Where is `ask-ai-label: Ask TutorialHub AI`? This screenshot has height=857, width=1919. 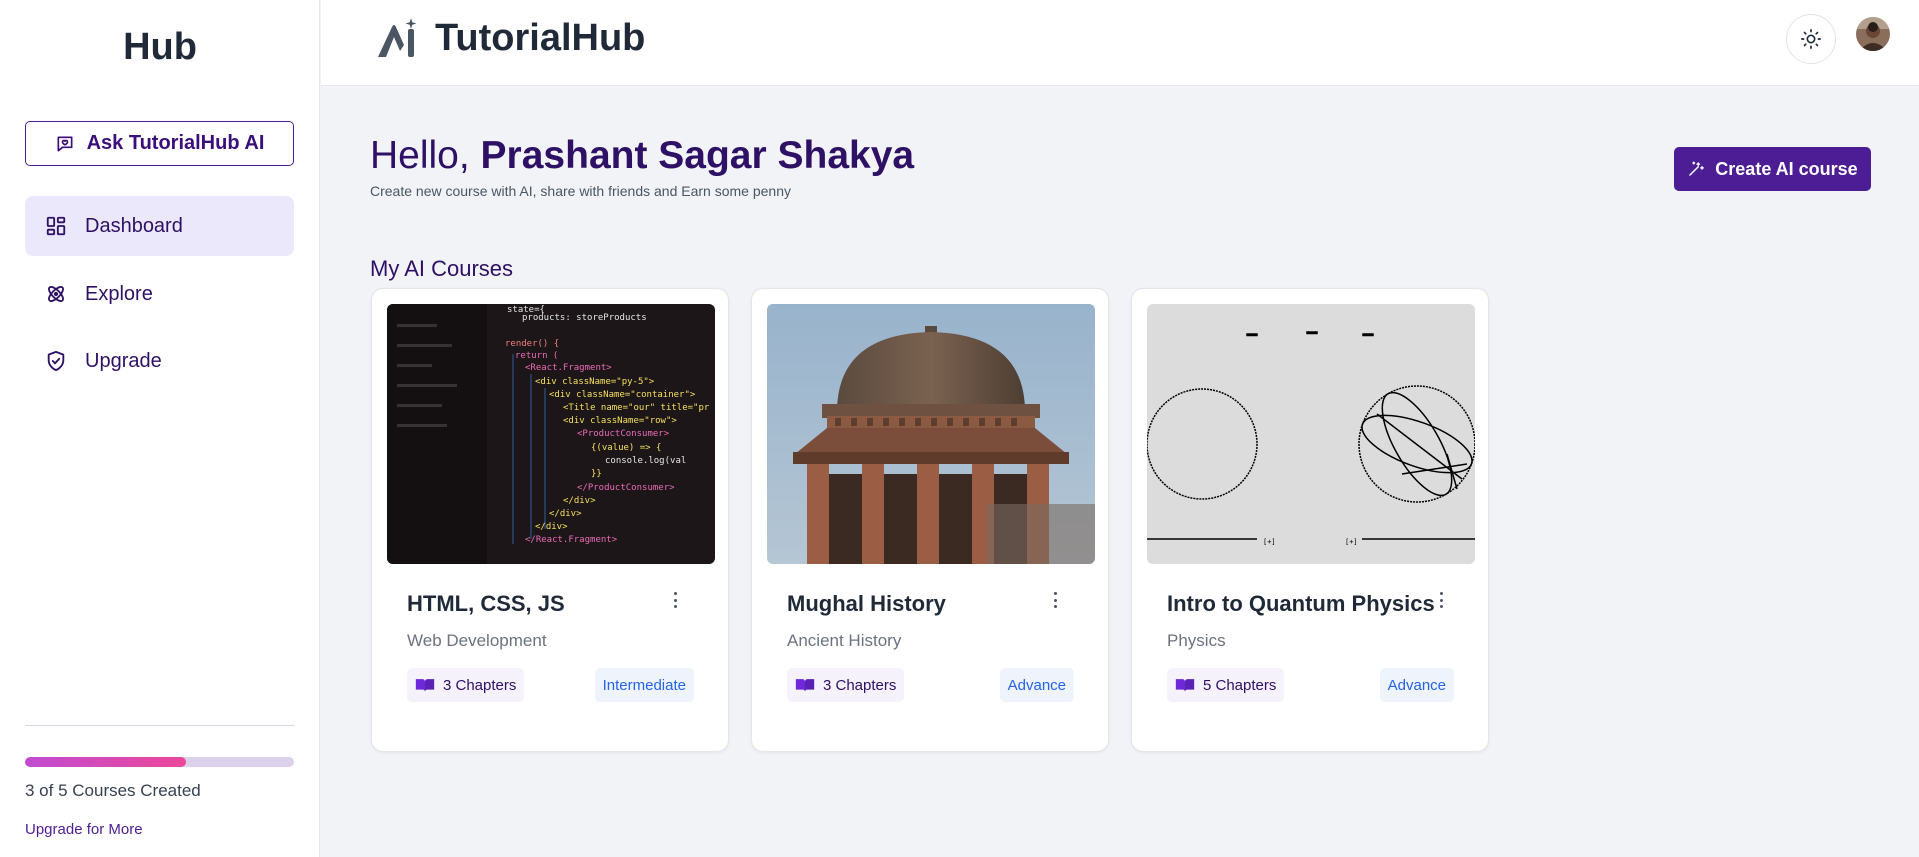 ask-ai-label: Ask TutorialHub AI is located at coordinates (175, 143).